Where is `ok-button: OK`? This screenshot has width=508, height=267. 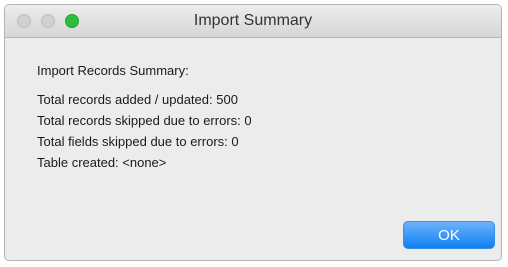 ok-button: OK is located at coordinates (449, 235).